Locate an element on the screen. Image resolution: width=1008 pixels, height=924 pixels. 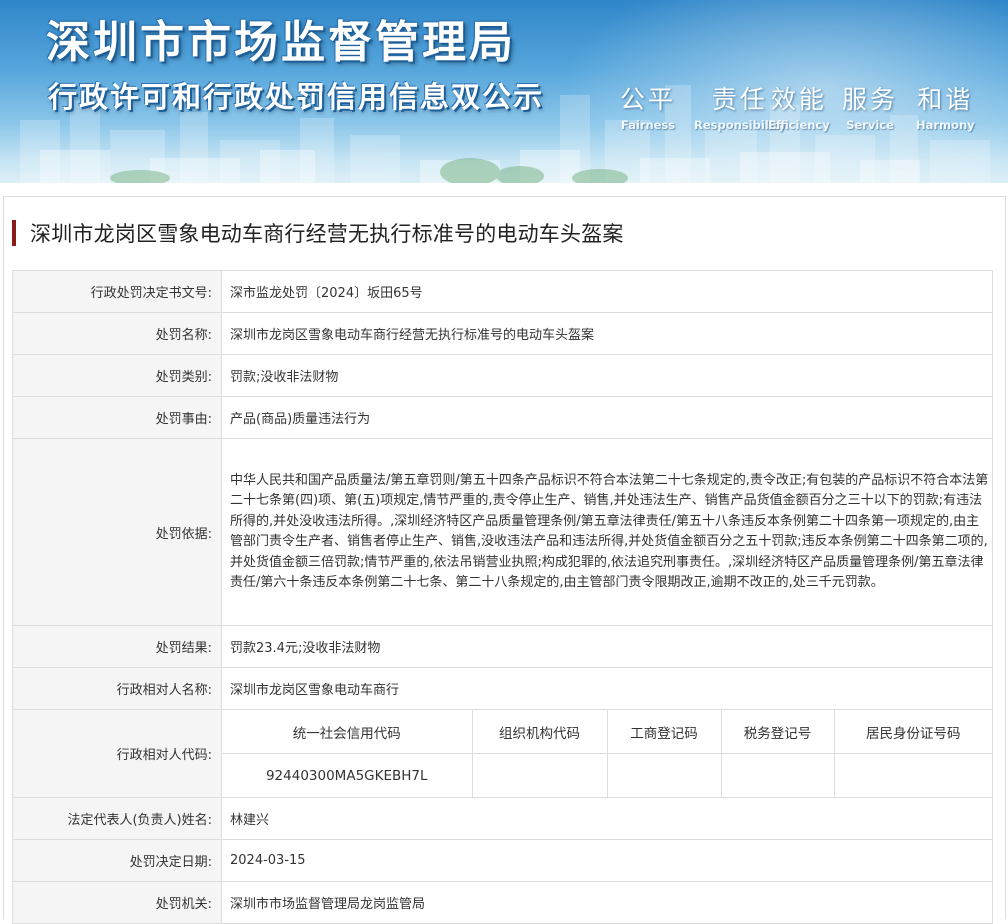
slogan-service: 服务 Service is located at coordinates (870, 106).